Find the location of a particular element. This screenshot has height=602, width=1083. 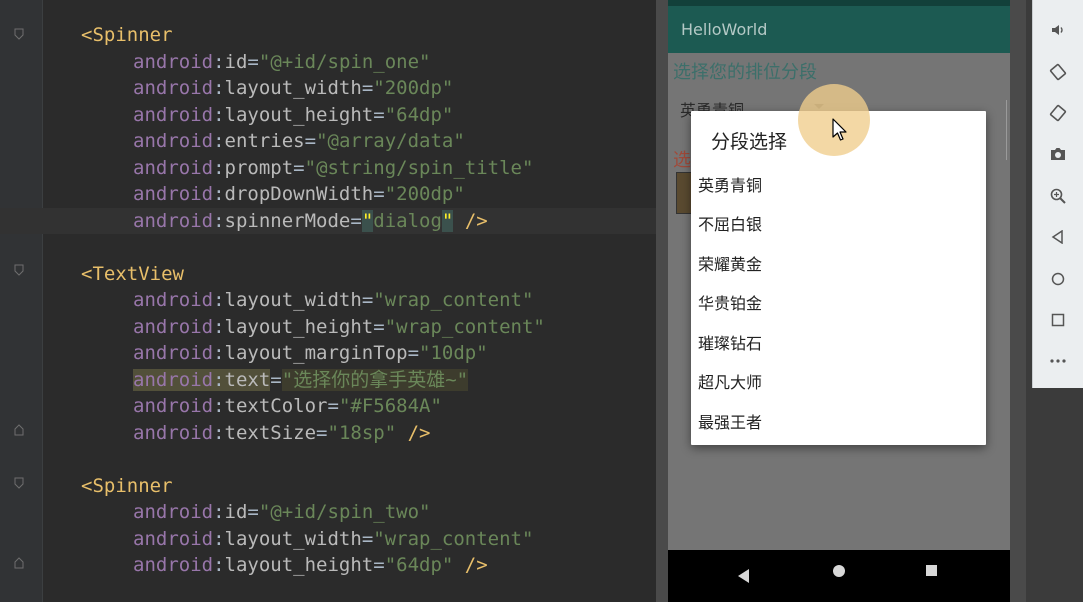

code-line: android:text="选择你的拿手英雄~" is located at coordinates (328, 380).